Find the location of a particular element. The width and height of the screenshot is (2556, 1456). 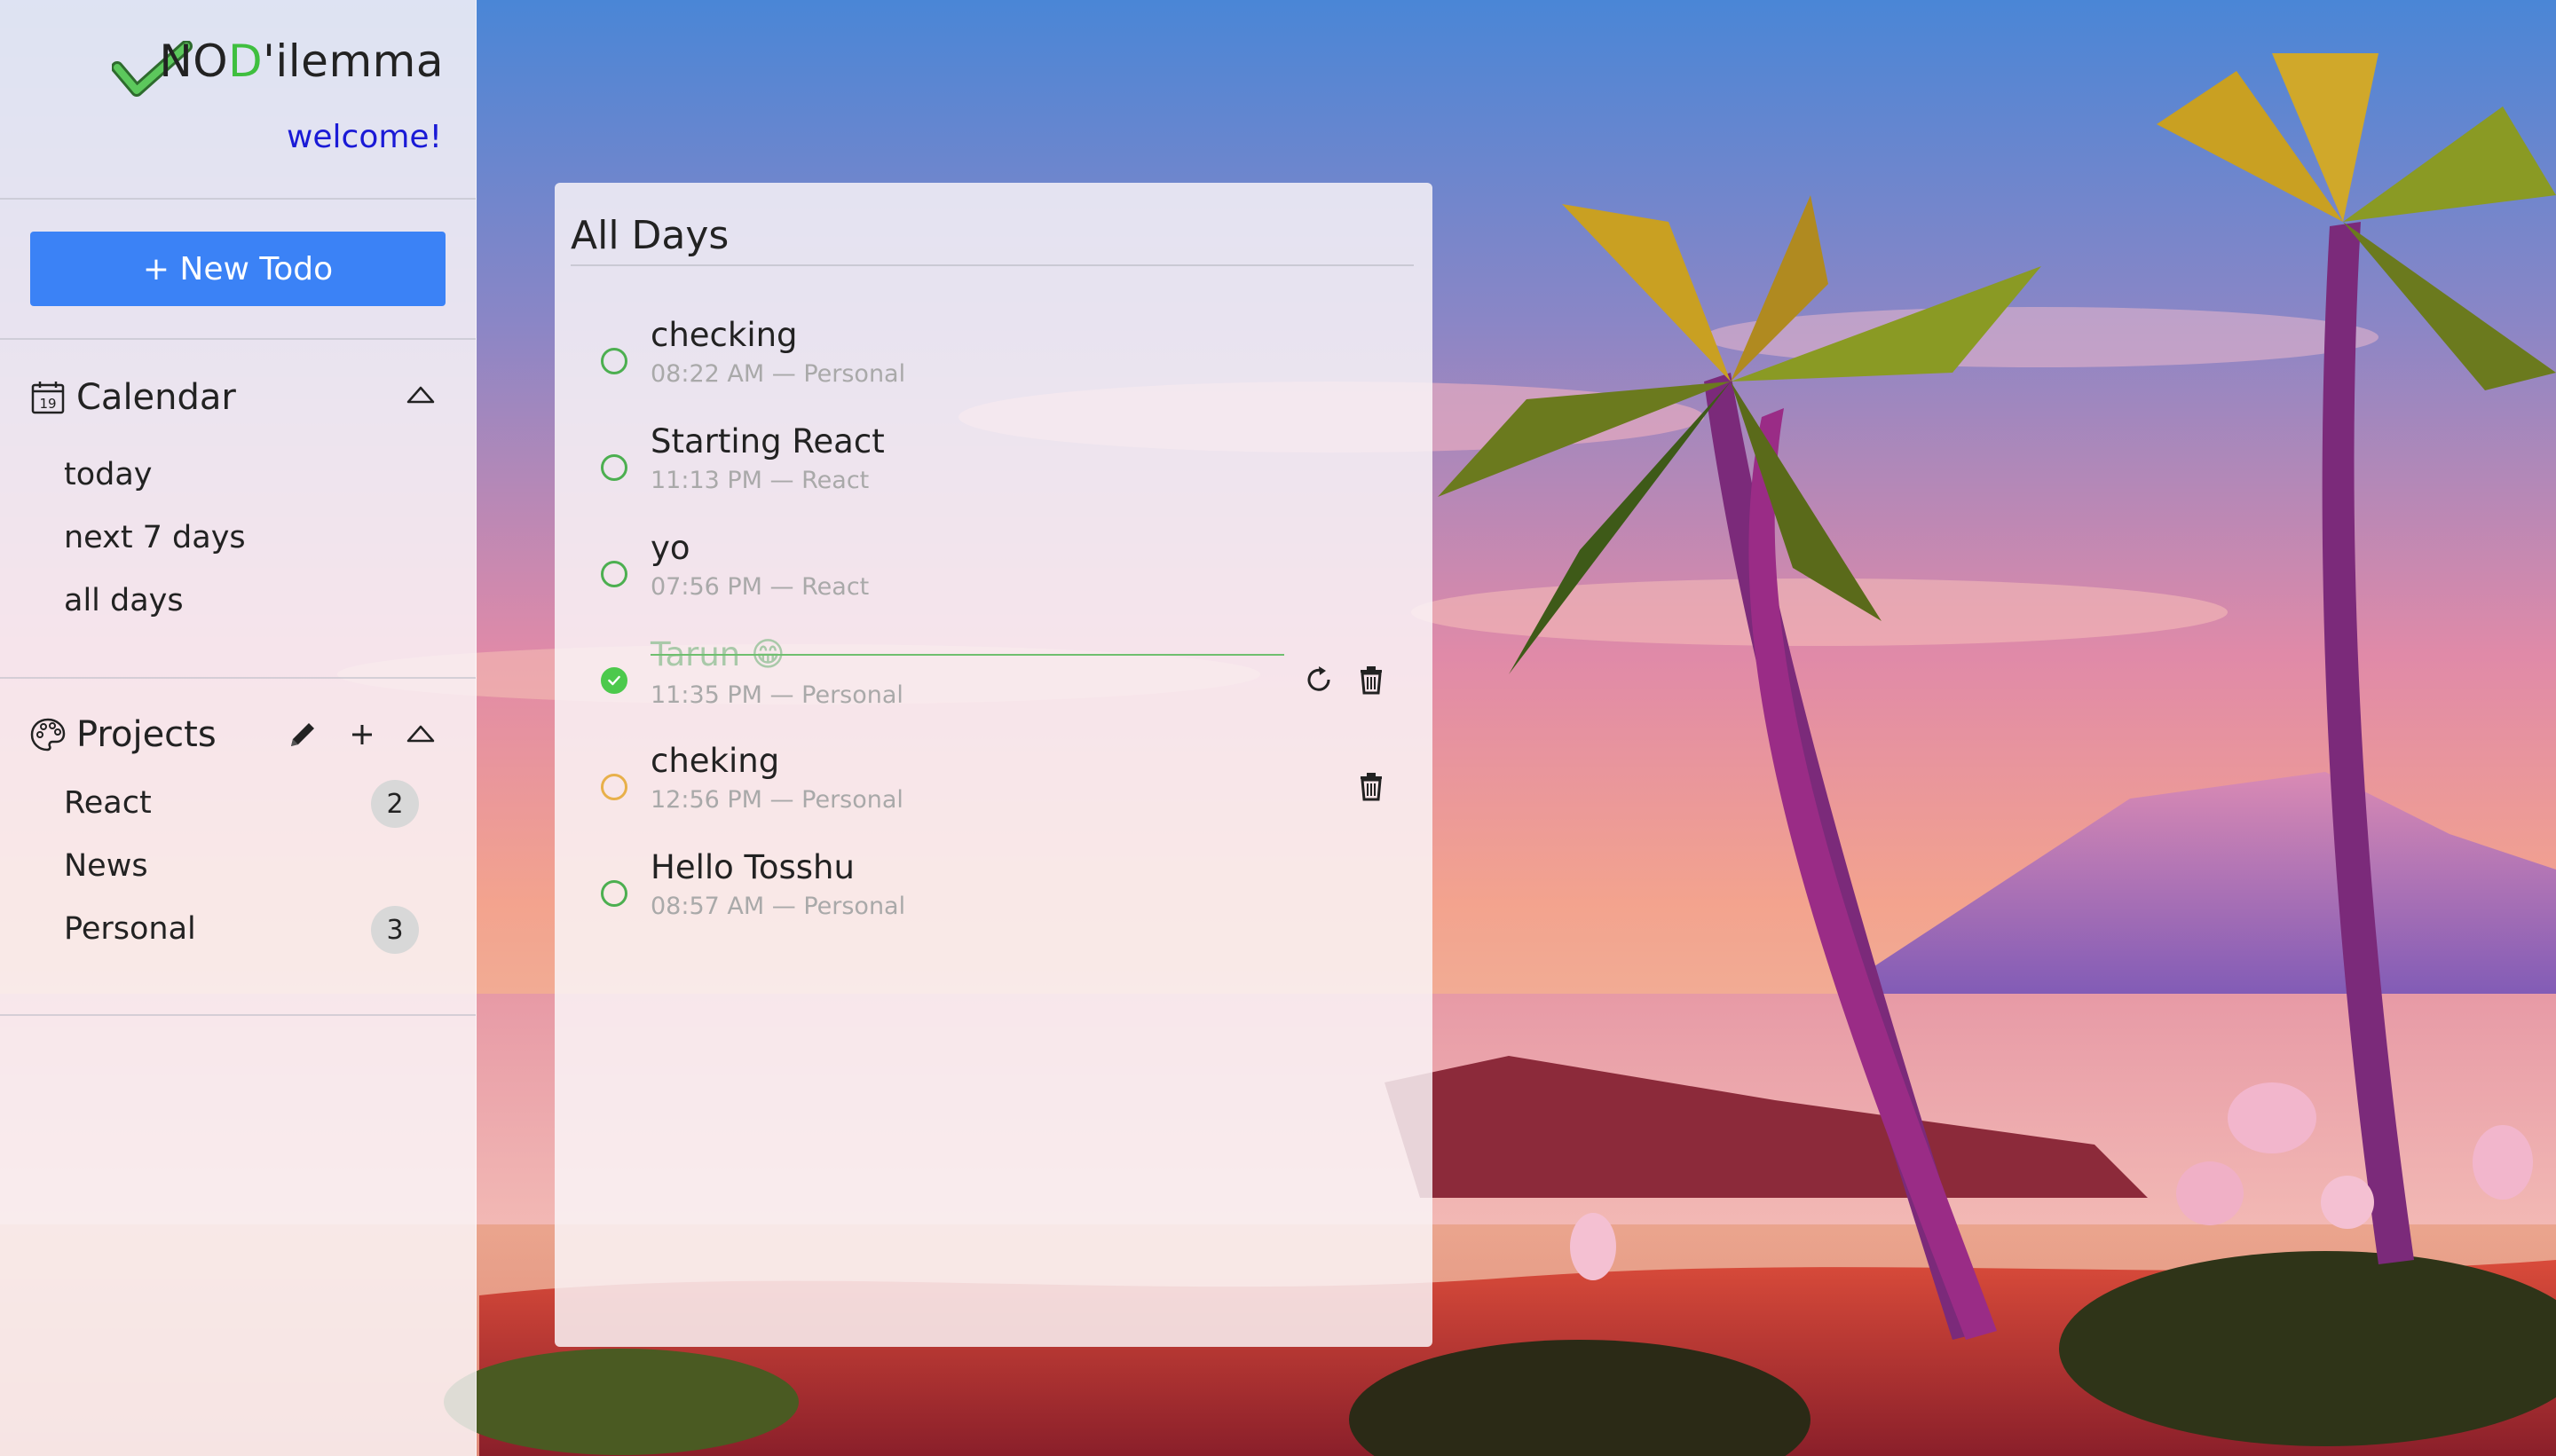

brand-area: NOD'ilemma welcome! is located at coordinates (238, 100).